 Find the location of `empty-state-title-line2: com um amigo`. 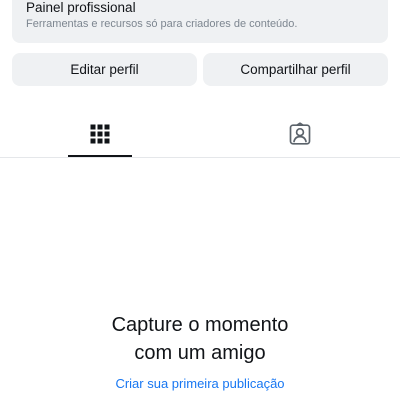

empty-state-title-line2: com um amigo is located at coordinates (200, 353).